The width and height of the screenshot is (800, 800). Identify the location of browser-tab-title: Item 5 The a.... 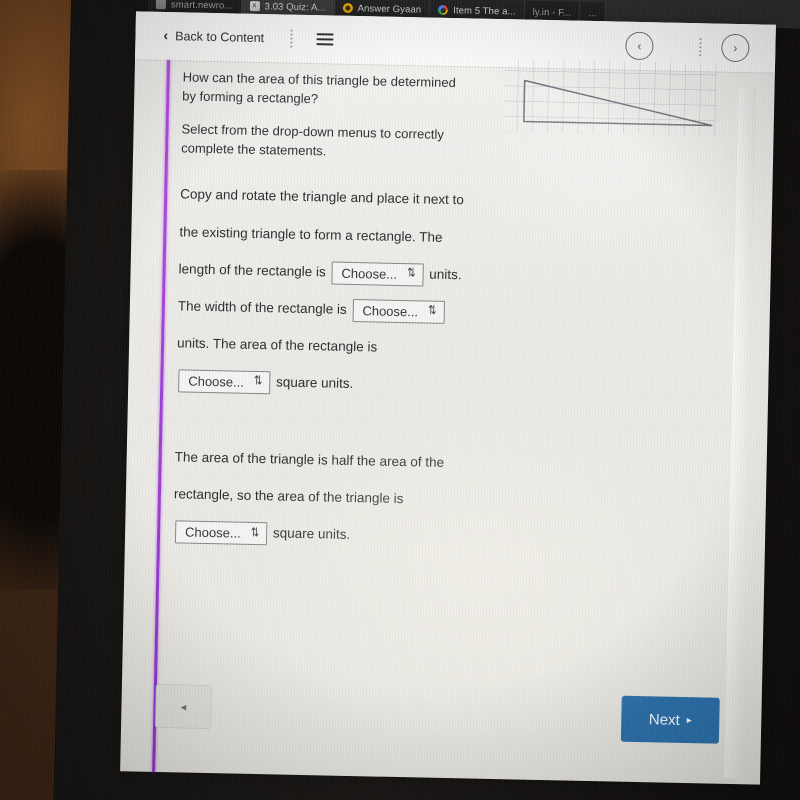
(484, 11).